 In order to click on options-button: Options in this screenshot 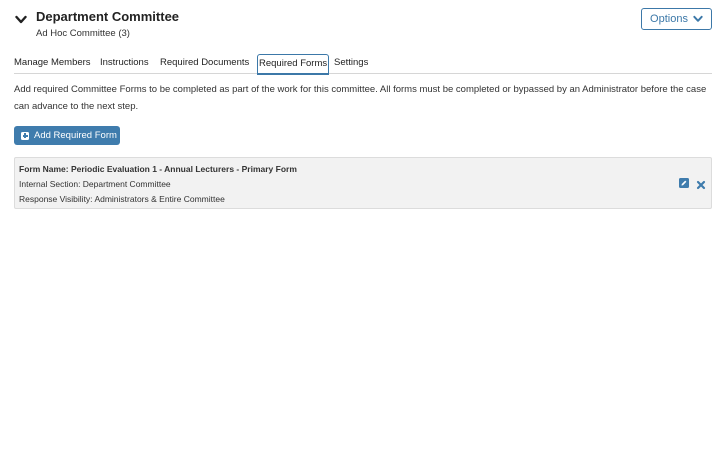, I will do `click(676, 19)`.